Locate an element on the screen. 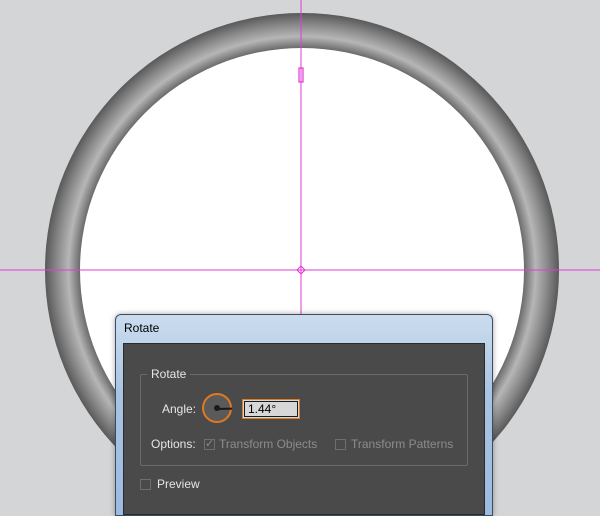 This screenshot has width=600, height=516. preview-checkbox is located at coordinates (145, 484).